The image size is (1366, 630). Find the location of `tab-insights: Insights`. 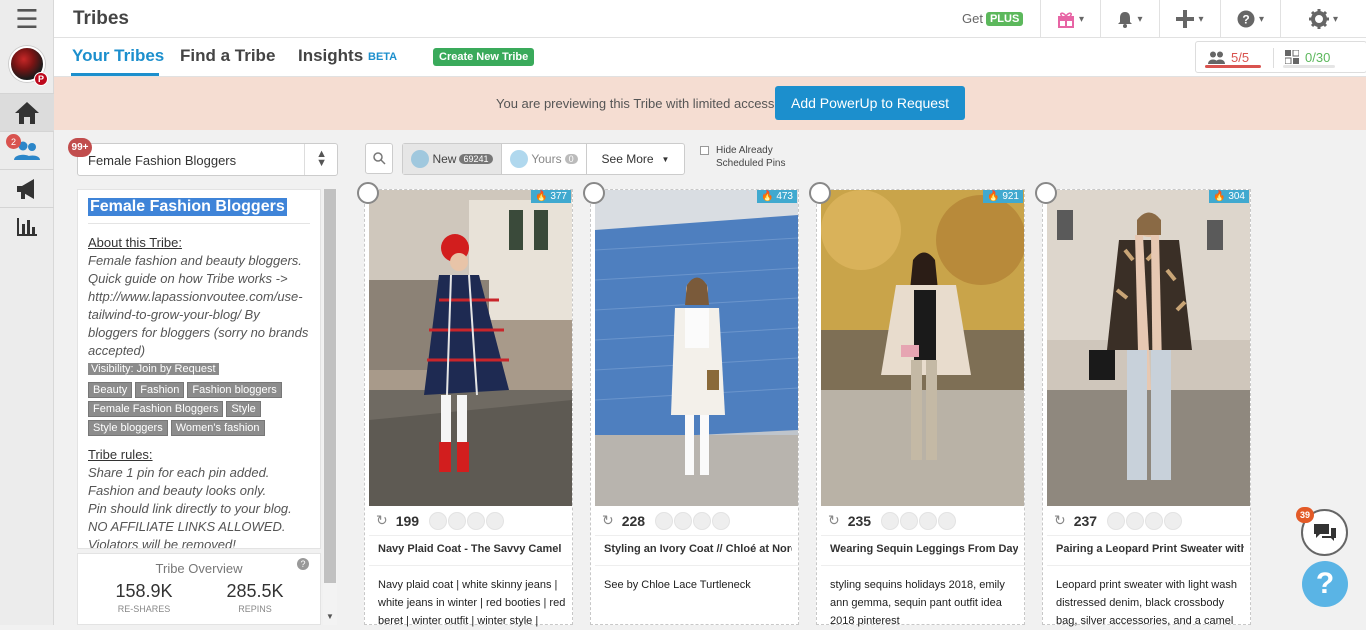

tab-insights: Insights is located at coordinates (330, 56).